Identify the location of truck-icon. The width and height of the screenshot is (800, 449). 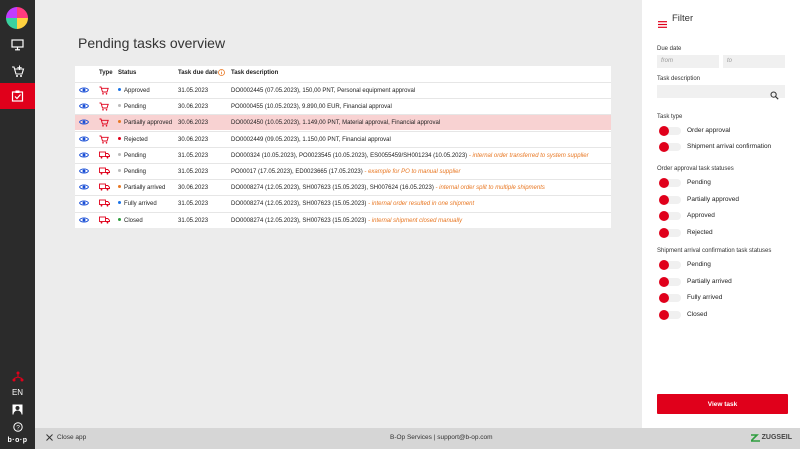
(104, 221).